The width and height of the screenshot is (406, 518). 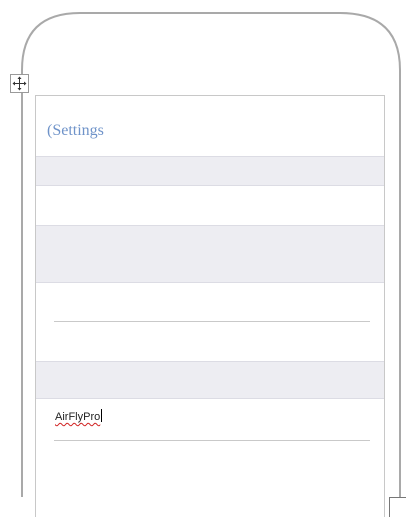 What do you see at coordinates (210, 126) in the screenshot?
I see `title-row: (Settings` at bounding box center [210, 126].